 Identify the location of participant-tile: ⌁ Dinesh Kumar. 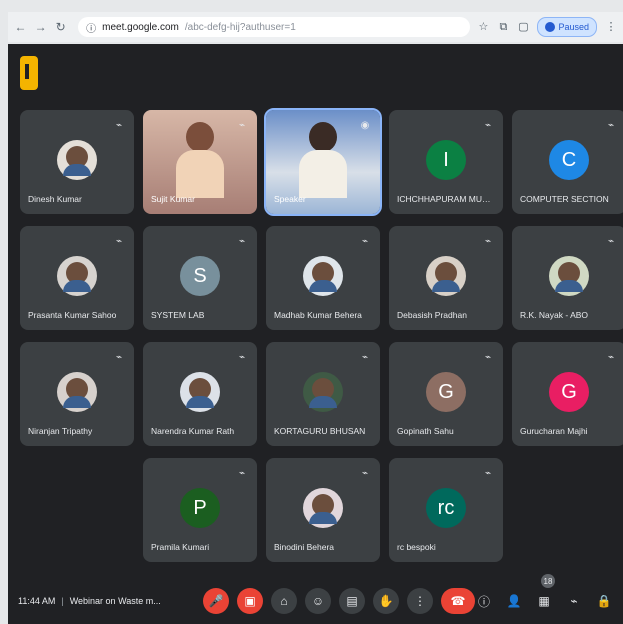
(77, 162).